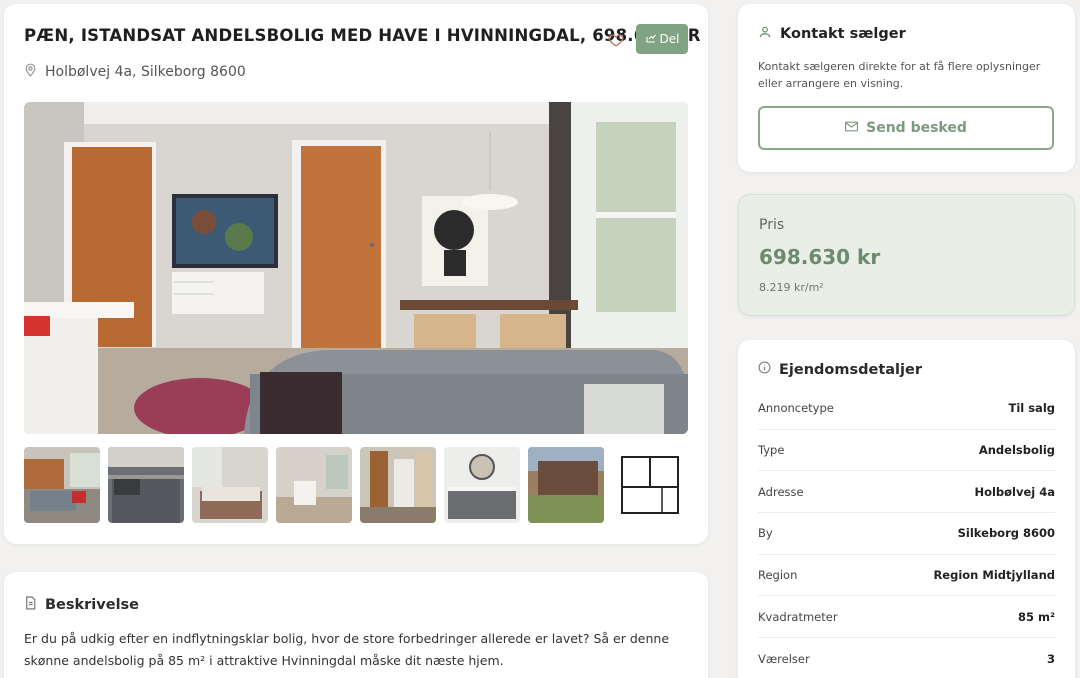  What do you see at coordinates (230, 485) in the screenshot?
I see `thumbnail-bedroom` at bounding box center [230, 485].